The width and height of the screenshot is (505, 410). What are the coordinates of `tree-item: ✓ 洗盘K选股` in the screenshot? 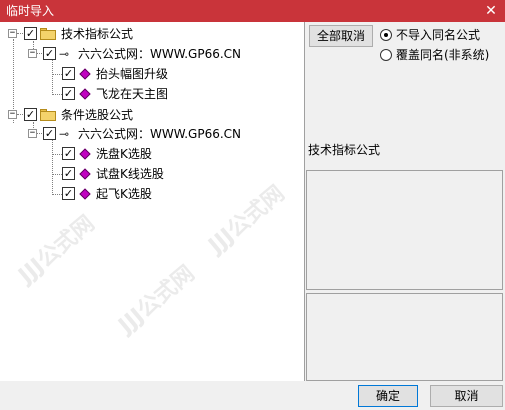 It's located at (150, 154).